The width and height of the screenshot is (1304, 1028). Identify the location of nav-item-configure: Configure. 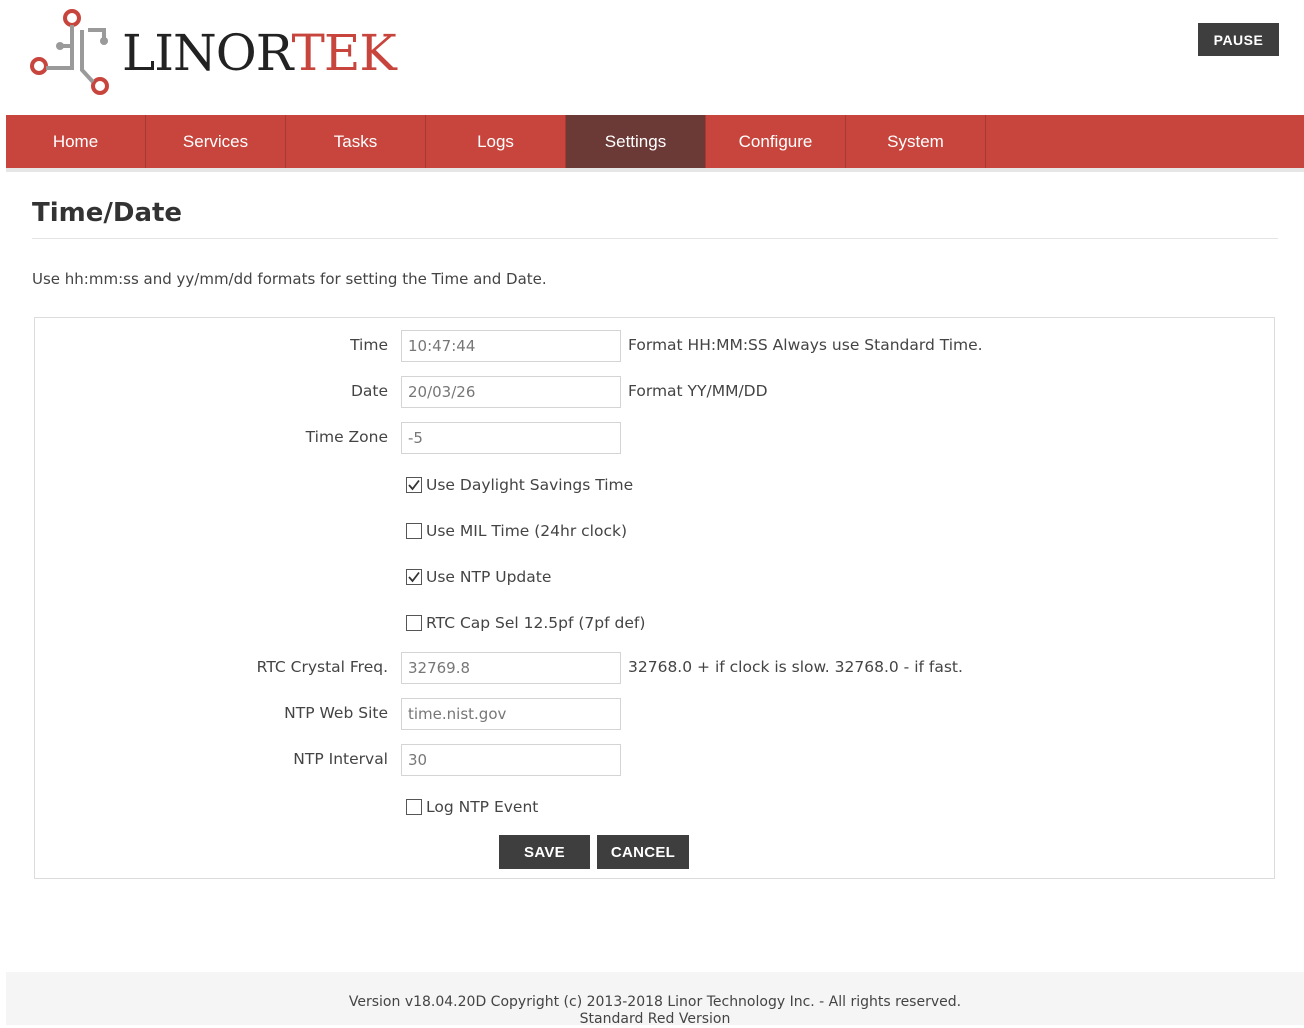
(776, 141).